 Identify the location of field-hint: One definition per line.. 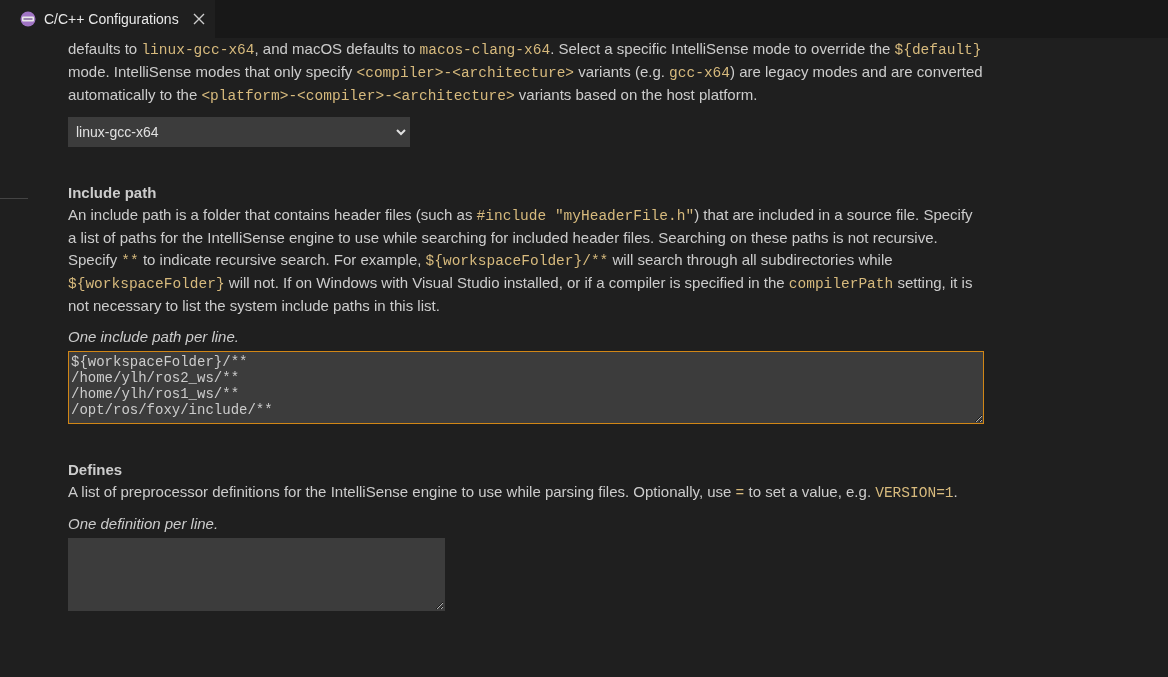
(144, 524).